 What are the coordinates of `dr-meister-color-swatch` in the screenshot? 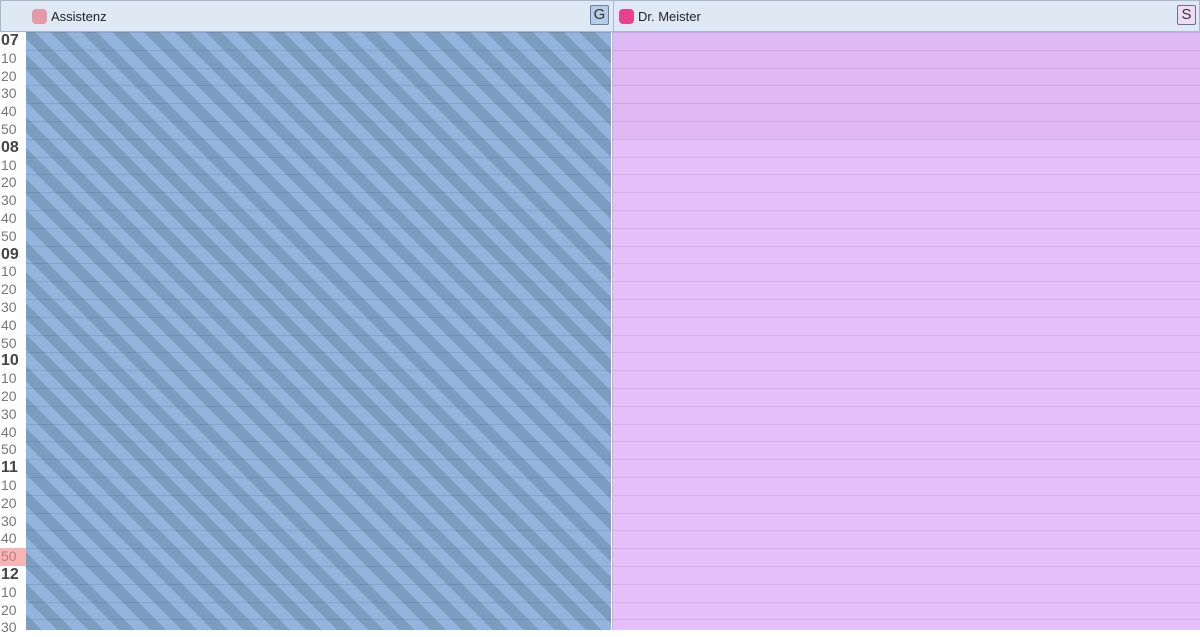 It's located at (626, 16).